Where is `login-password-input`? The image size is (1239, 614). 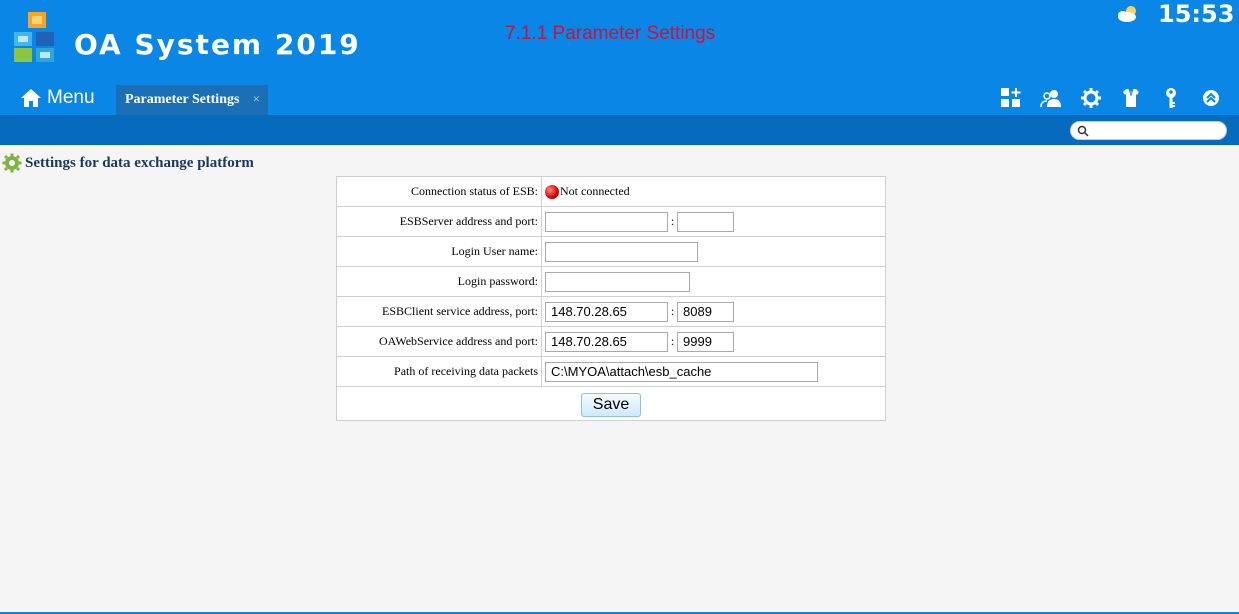 login-password-input is located at coordinates (617, 281).